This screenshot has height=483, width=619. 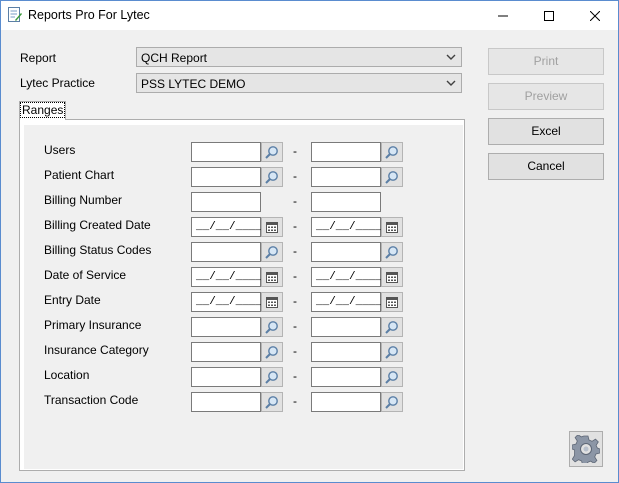 I want to click on practice-select: PSS LYTEC DEMO, so click(x=299, y=83).